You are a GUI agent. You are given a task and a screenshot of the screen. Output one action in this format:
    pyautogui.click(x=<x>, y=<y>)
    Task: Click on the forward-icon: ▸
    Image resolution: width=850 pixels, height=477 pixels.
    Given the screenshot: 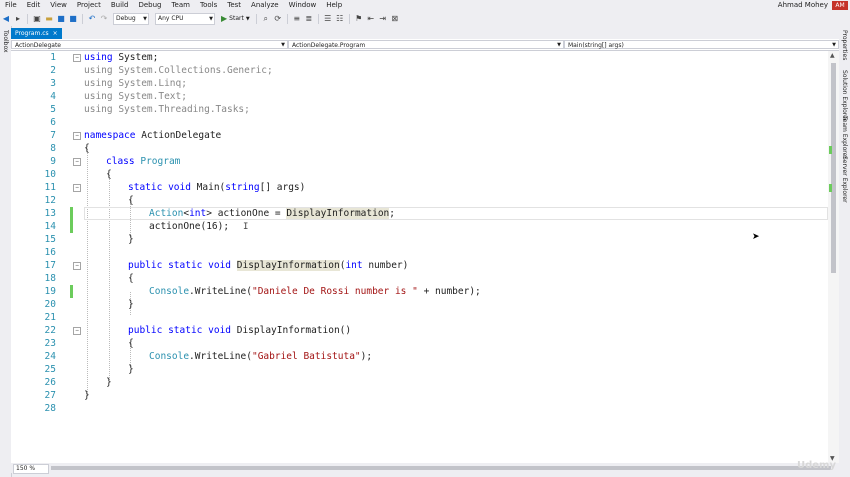 What is the action you would take?
    pyautogui.click(x=18, y=19)
    